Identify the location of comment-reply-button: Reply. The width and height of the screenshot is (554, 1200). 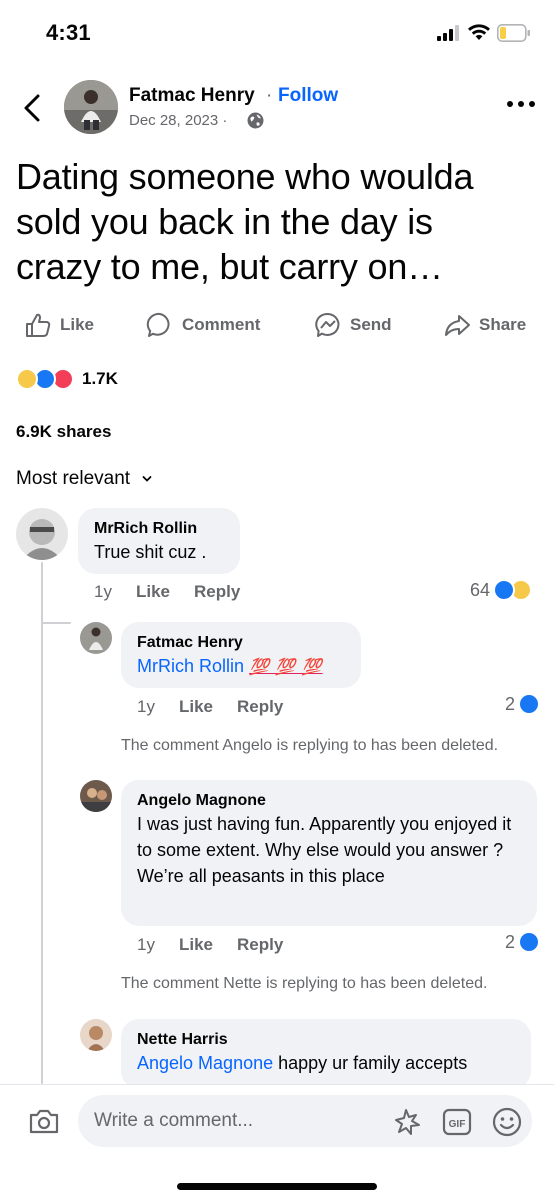
(217, 592).